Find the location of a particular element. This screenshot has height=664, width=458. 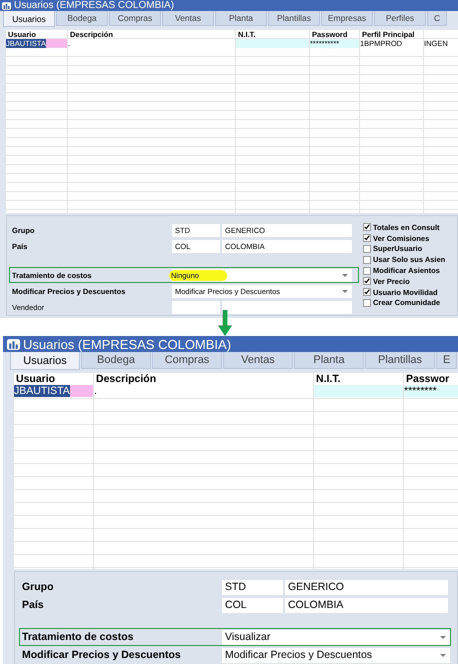

arrow is located at coordinates (225, 323).